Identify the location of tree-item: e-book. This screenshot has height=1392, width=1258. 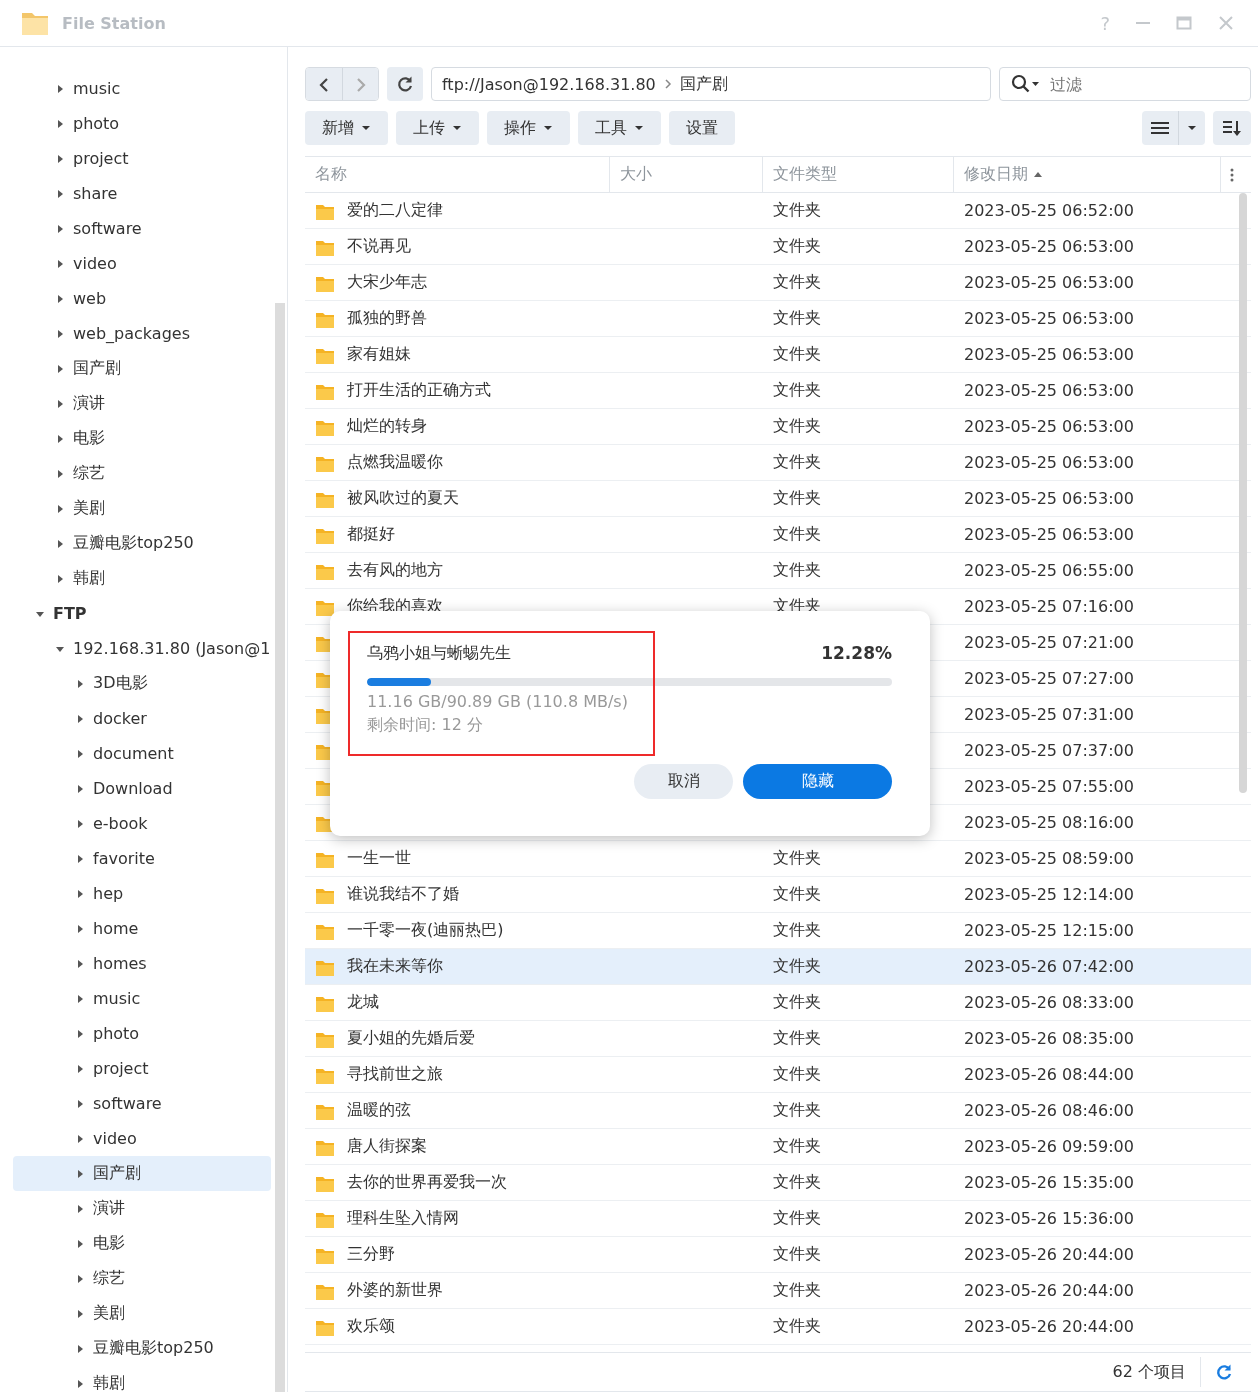
(142, 823).